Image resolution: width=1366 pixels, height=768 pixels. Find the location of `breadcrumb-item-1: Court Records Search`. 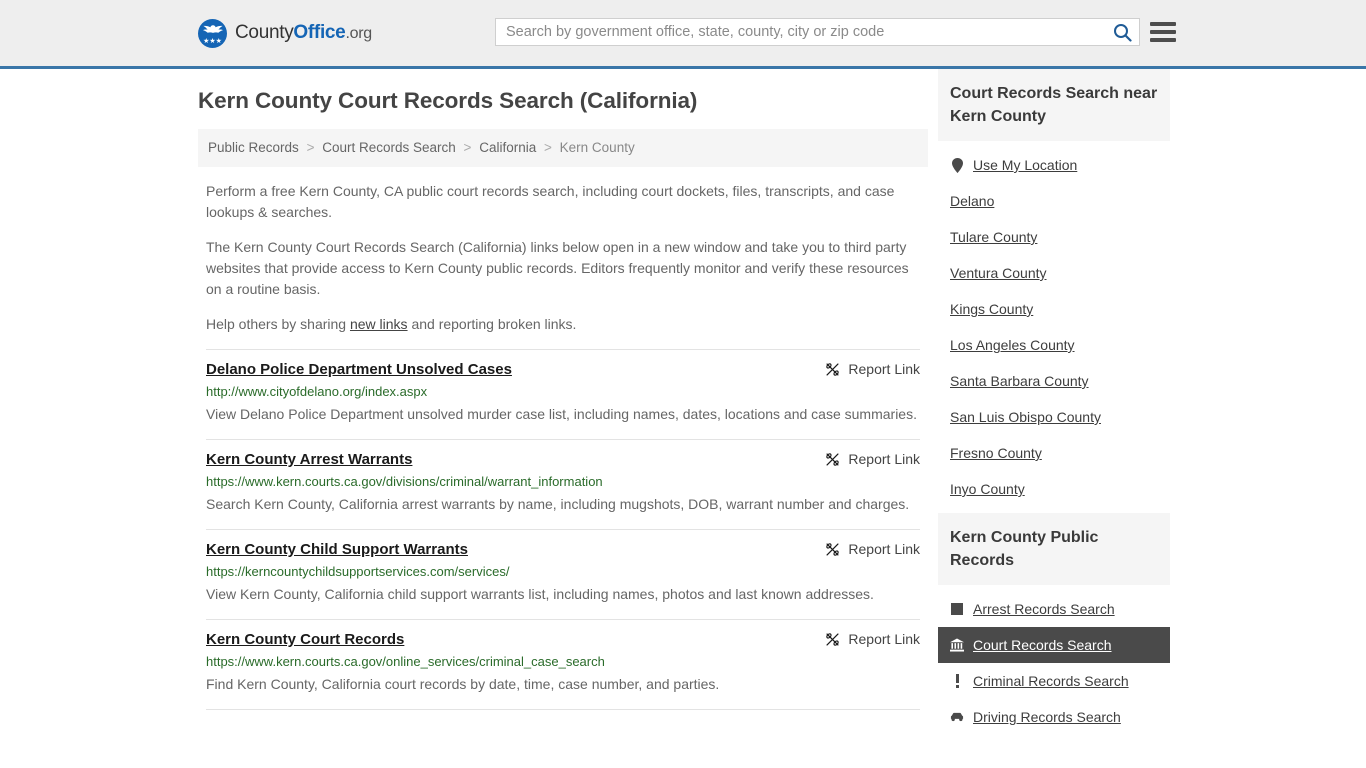

breadcrumb-item-1: Court Records Search is located at coordinates (389, 147).